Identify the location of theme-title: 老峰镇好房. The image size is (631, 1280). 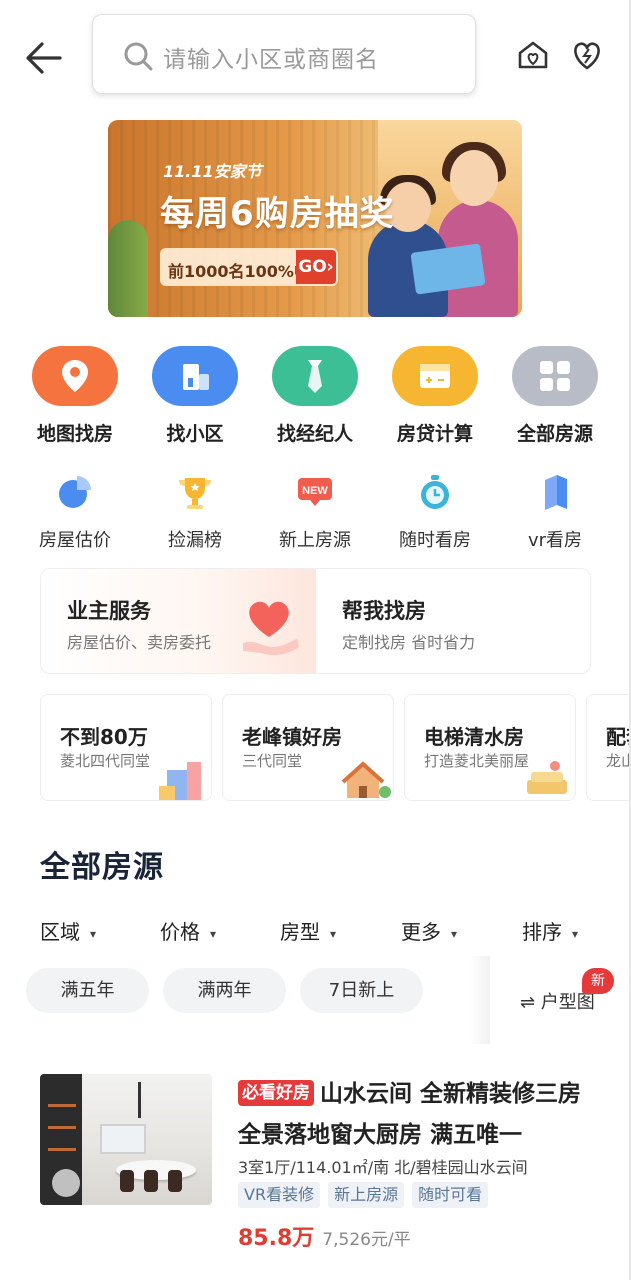
(292, 737).